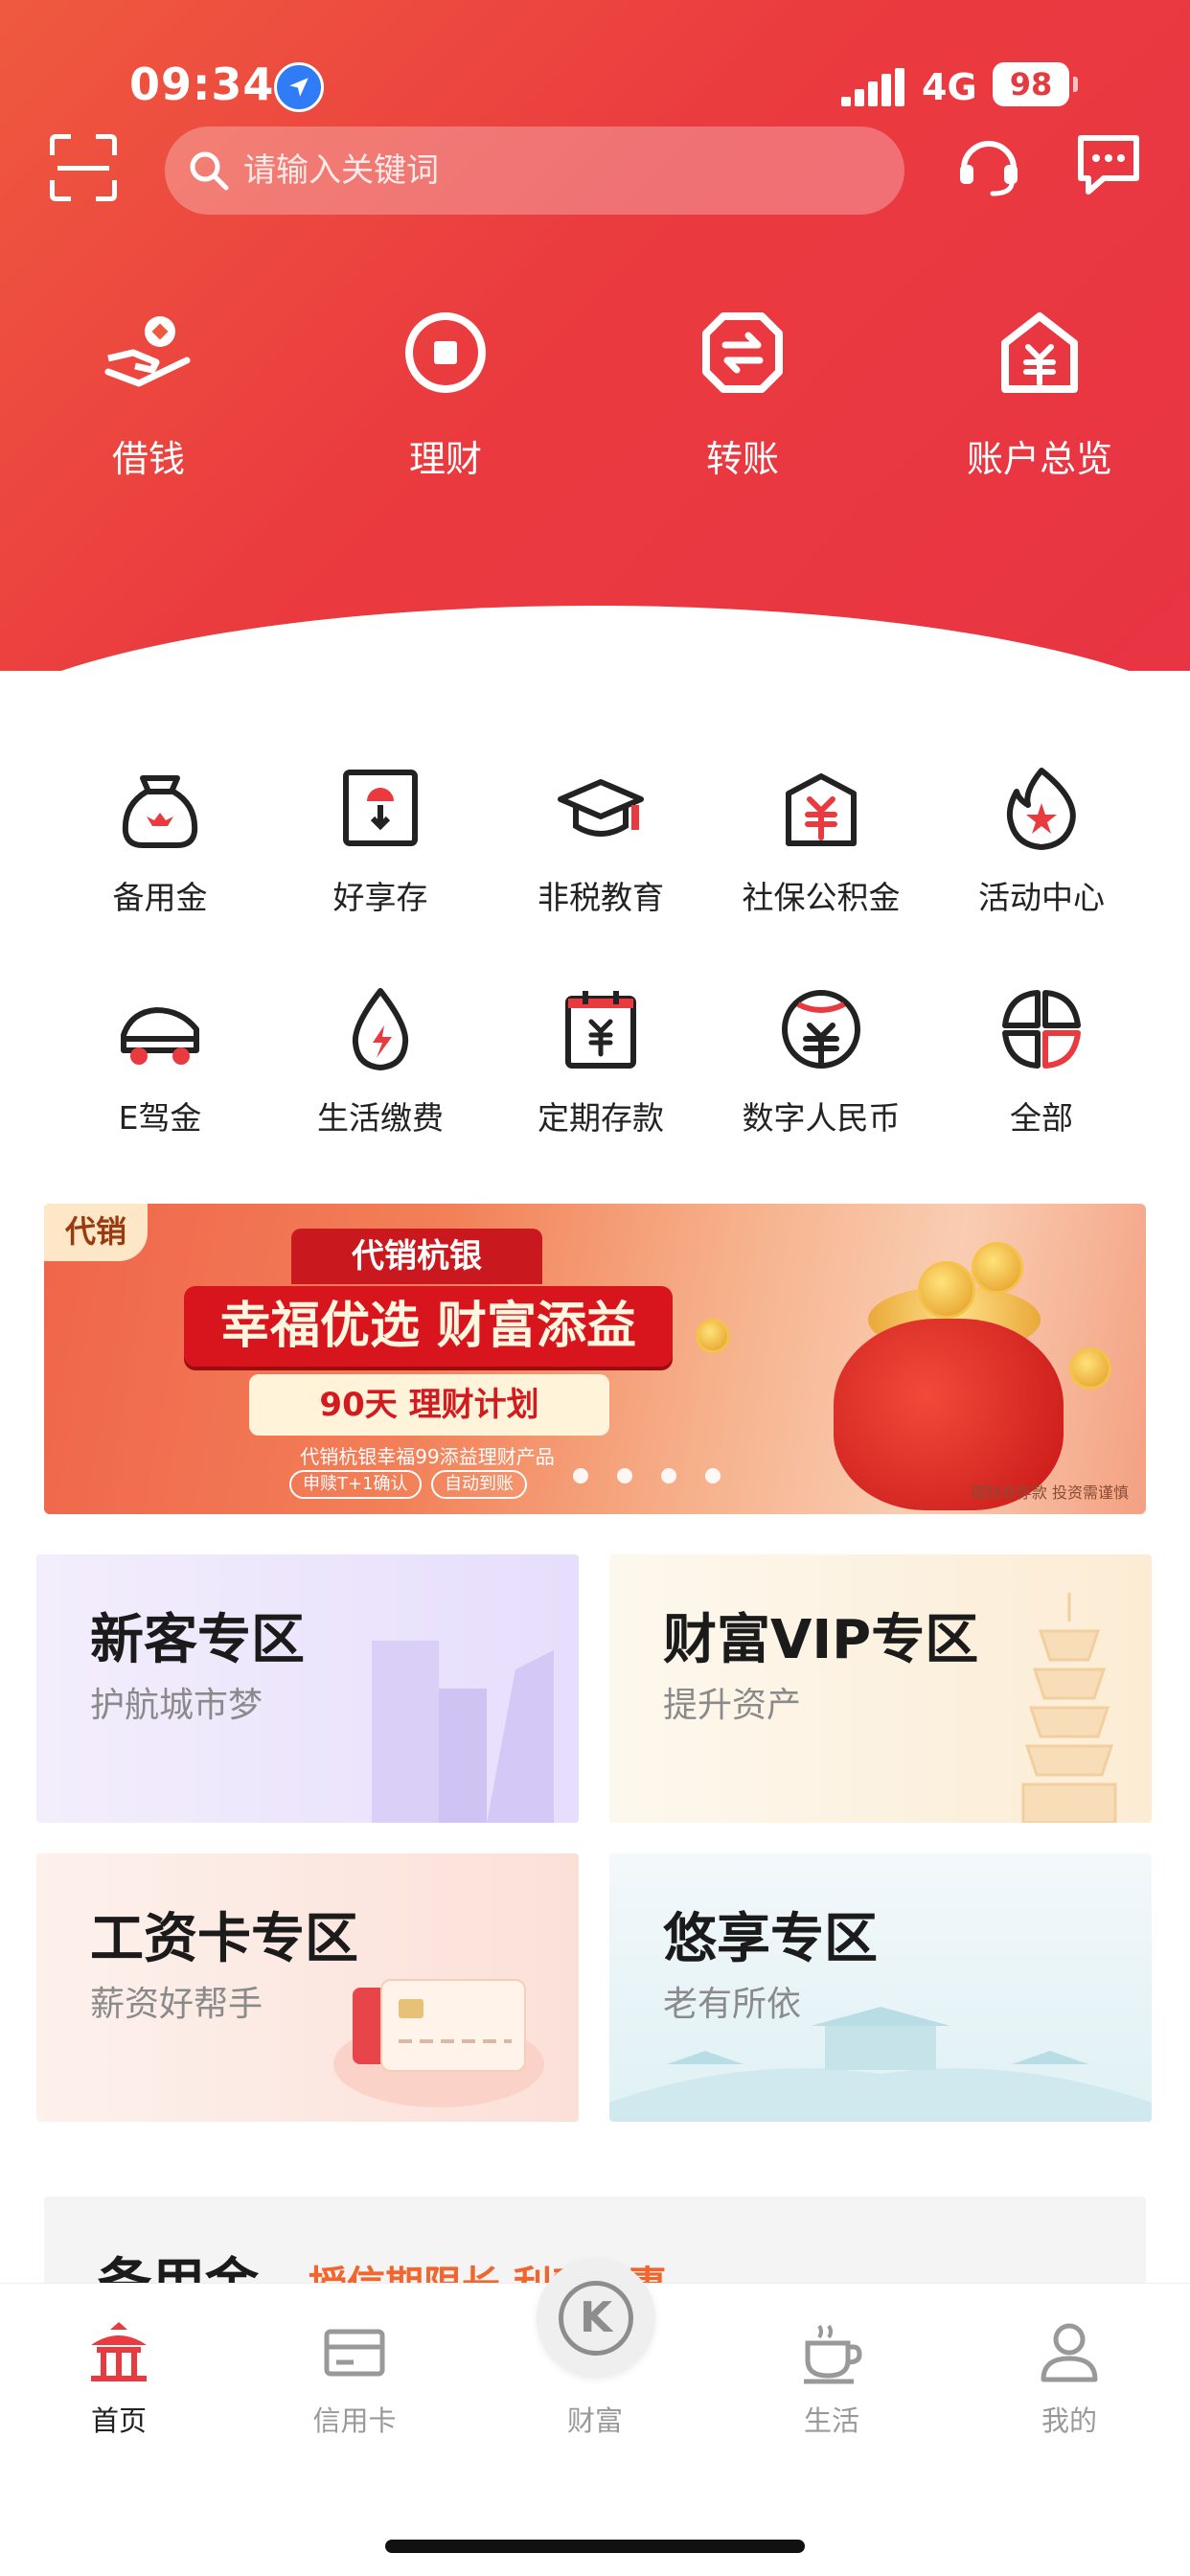 This screenshot has width=1190, height=2576. I want to click on zone-leisure: 悠享专区 老有所依, so click(881, 1988).